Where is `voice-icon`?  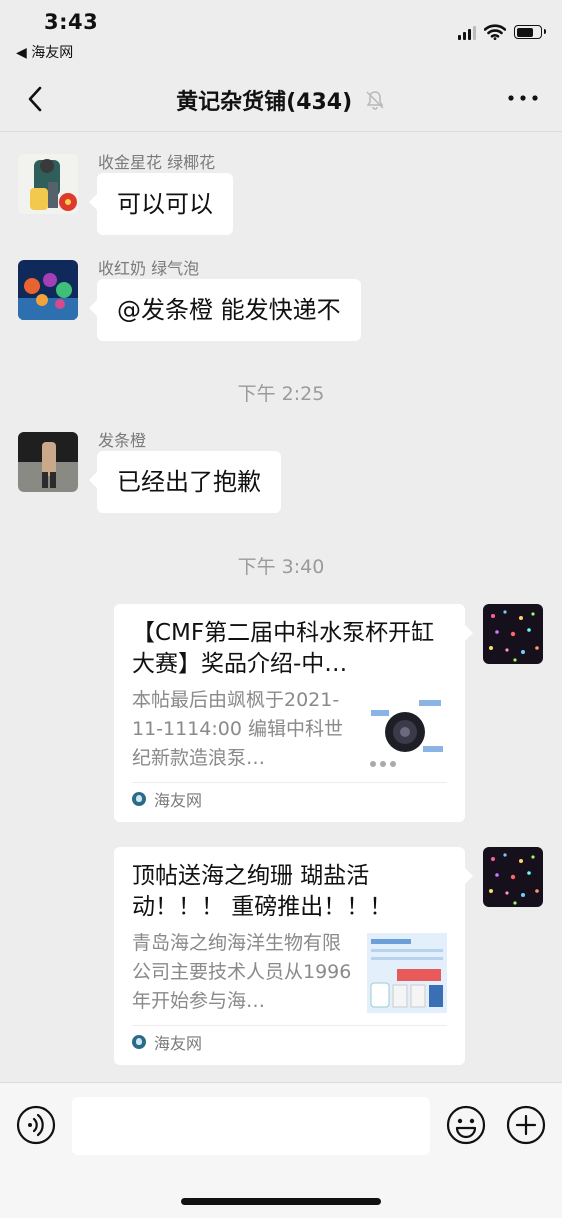 voice-icon is located at coordinates (36, 1125).